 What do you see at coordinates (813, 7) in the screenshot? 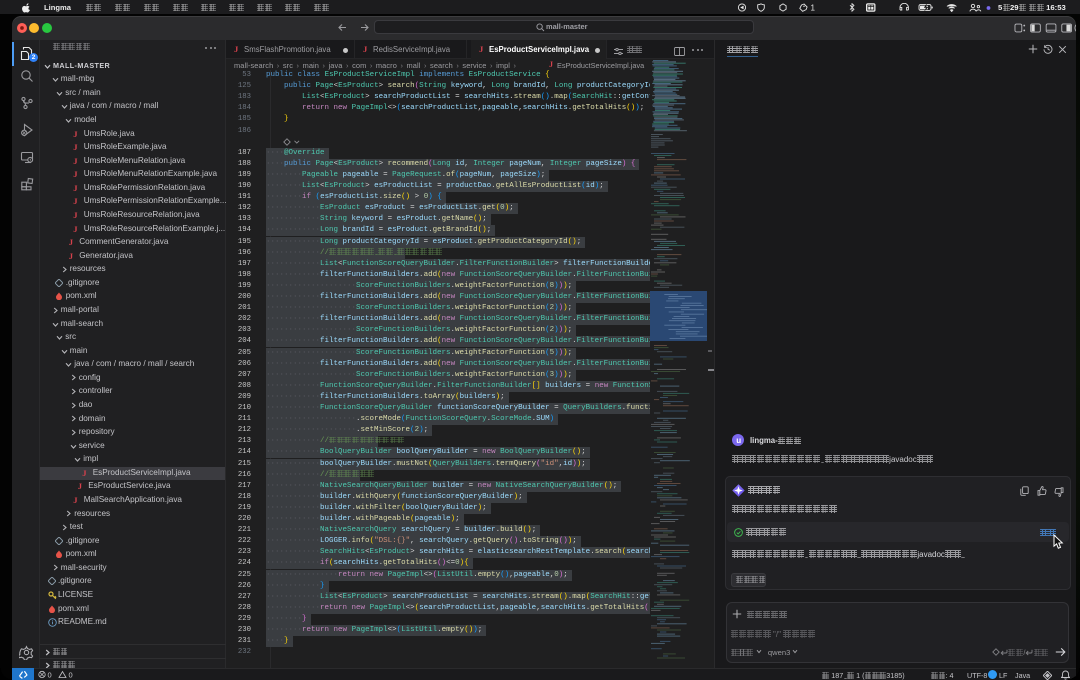
I see `svg-text: 1` at bounding box center [813, 7].